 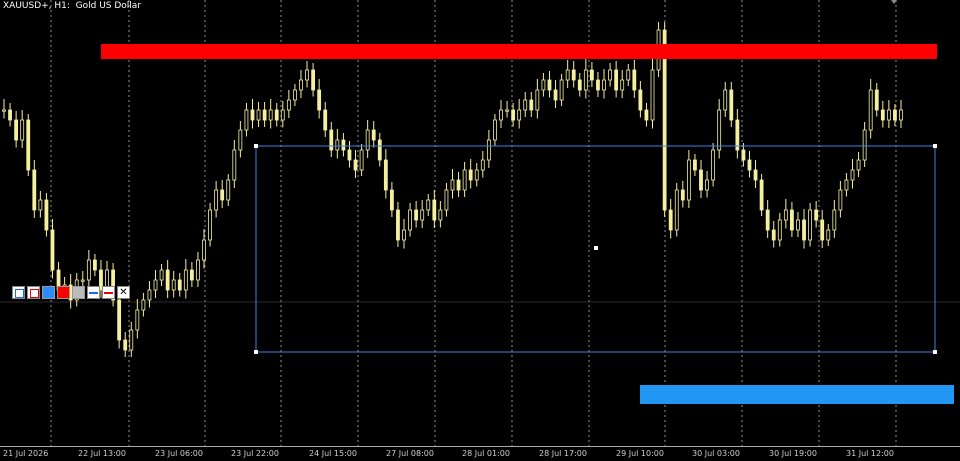 I want to click on chart-shift-icon, so click(x=894, y=2).